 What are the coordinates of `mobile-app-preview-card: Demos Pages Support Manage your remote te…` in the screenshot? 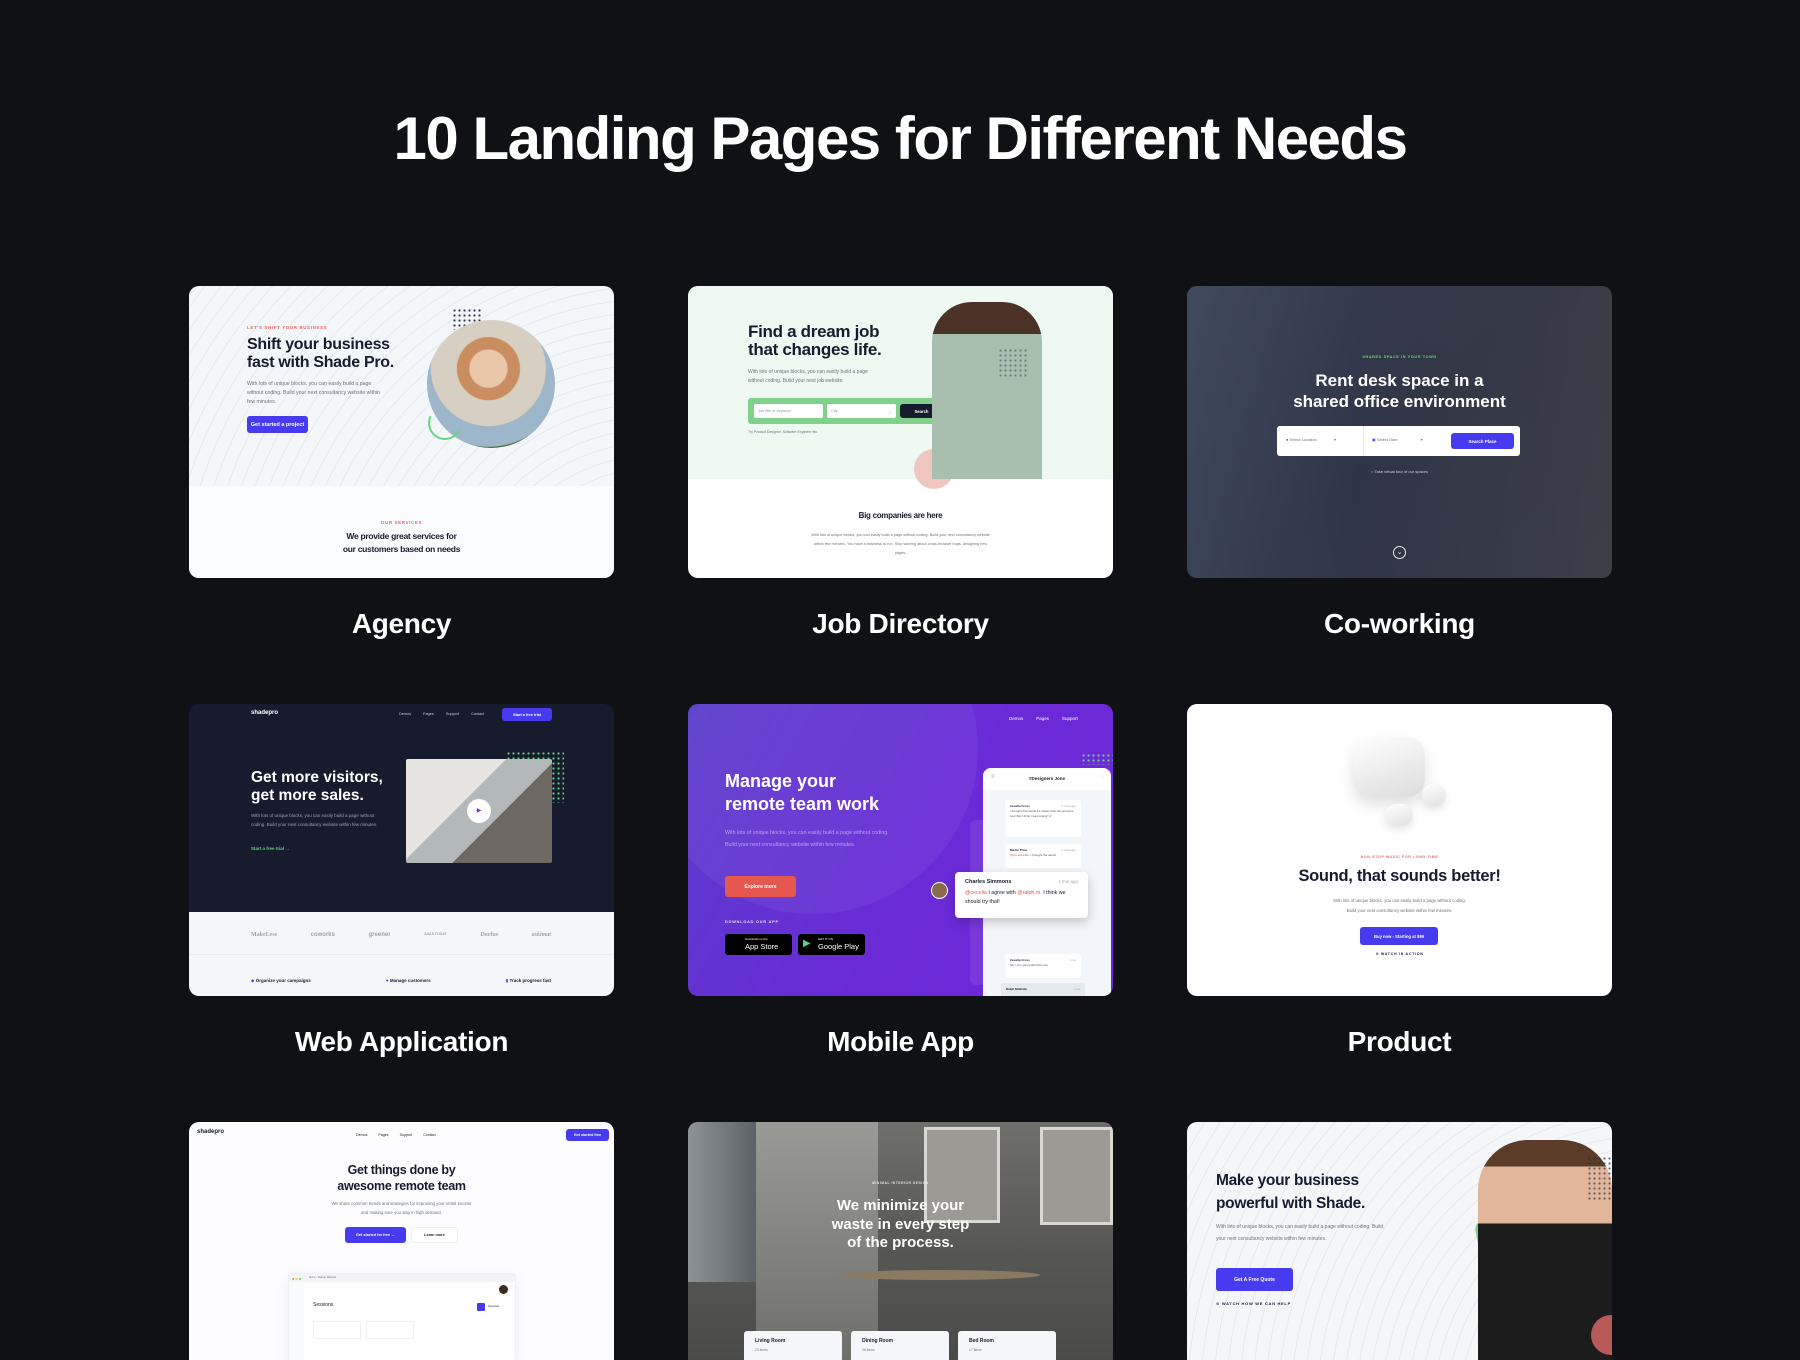 It's located at (900, 850).